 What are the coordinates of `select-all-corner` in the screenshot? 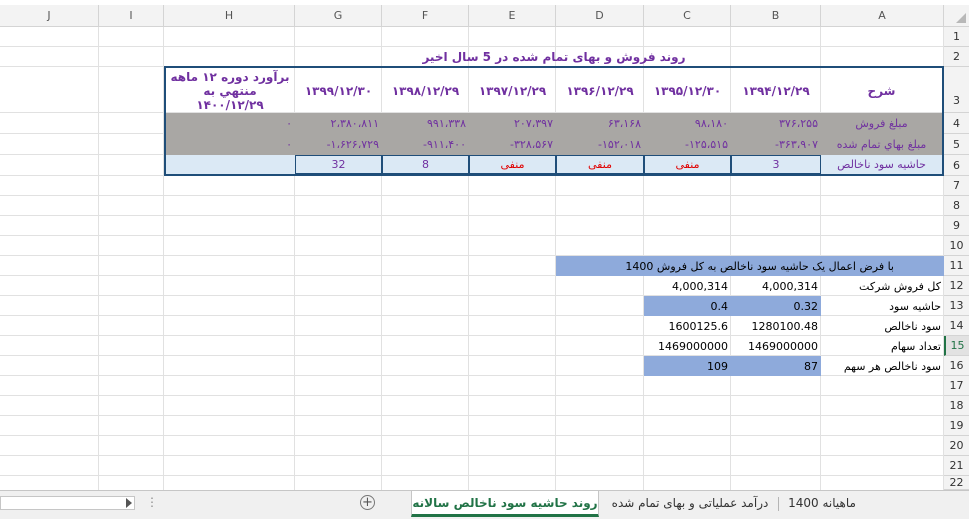 It's located at (956, 16).